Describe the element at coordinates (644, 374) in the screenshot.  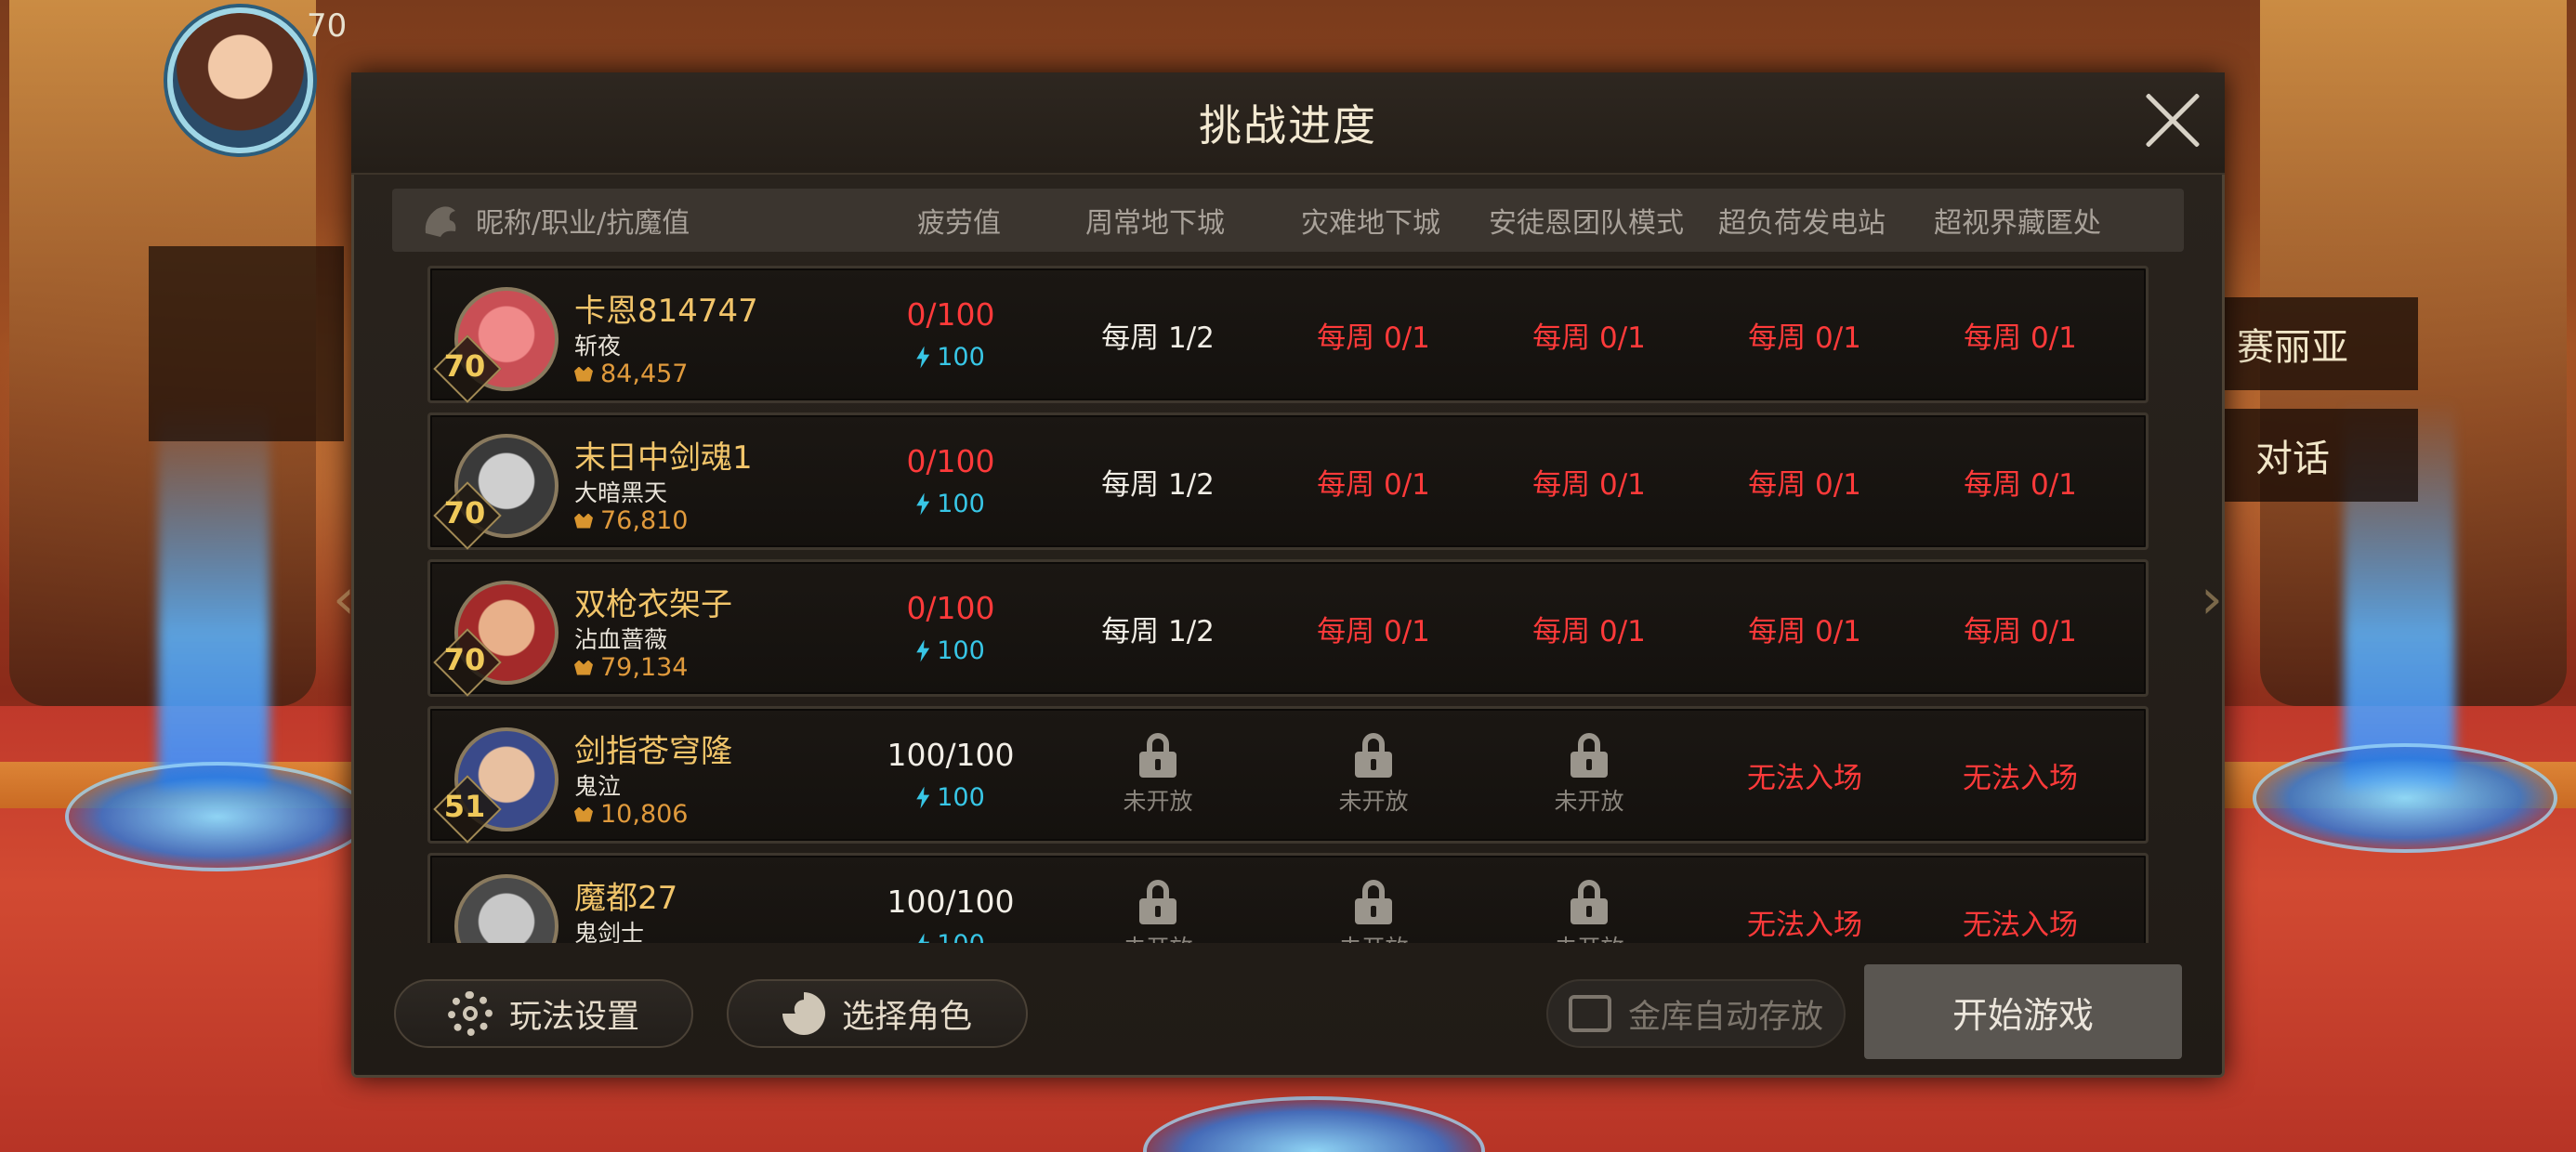
I see `anti-magic-number: 84,457` at that location.